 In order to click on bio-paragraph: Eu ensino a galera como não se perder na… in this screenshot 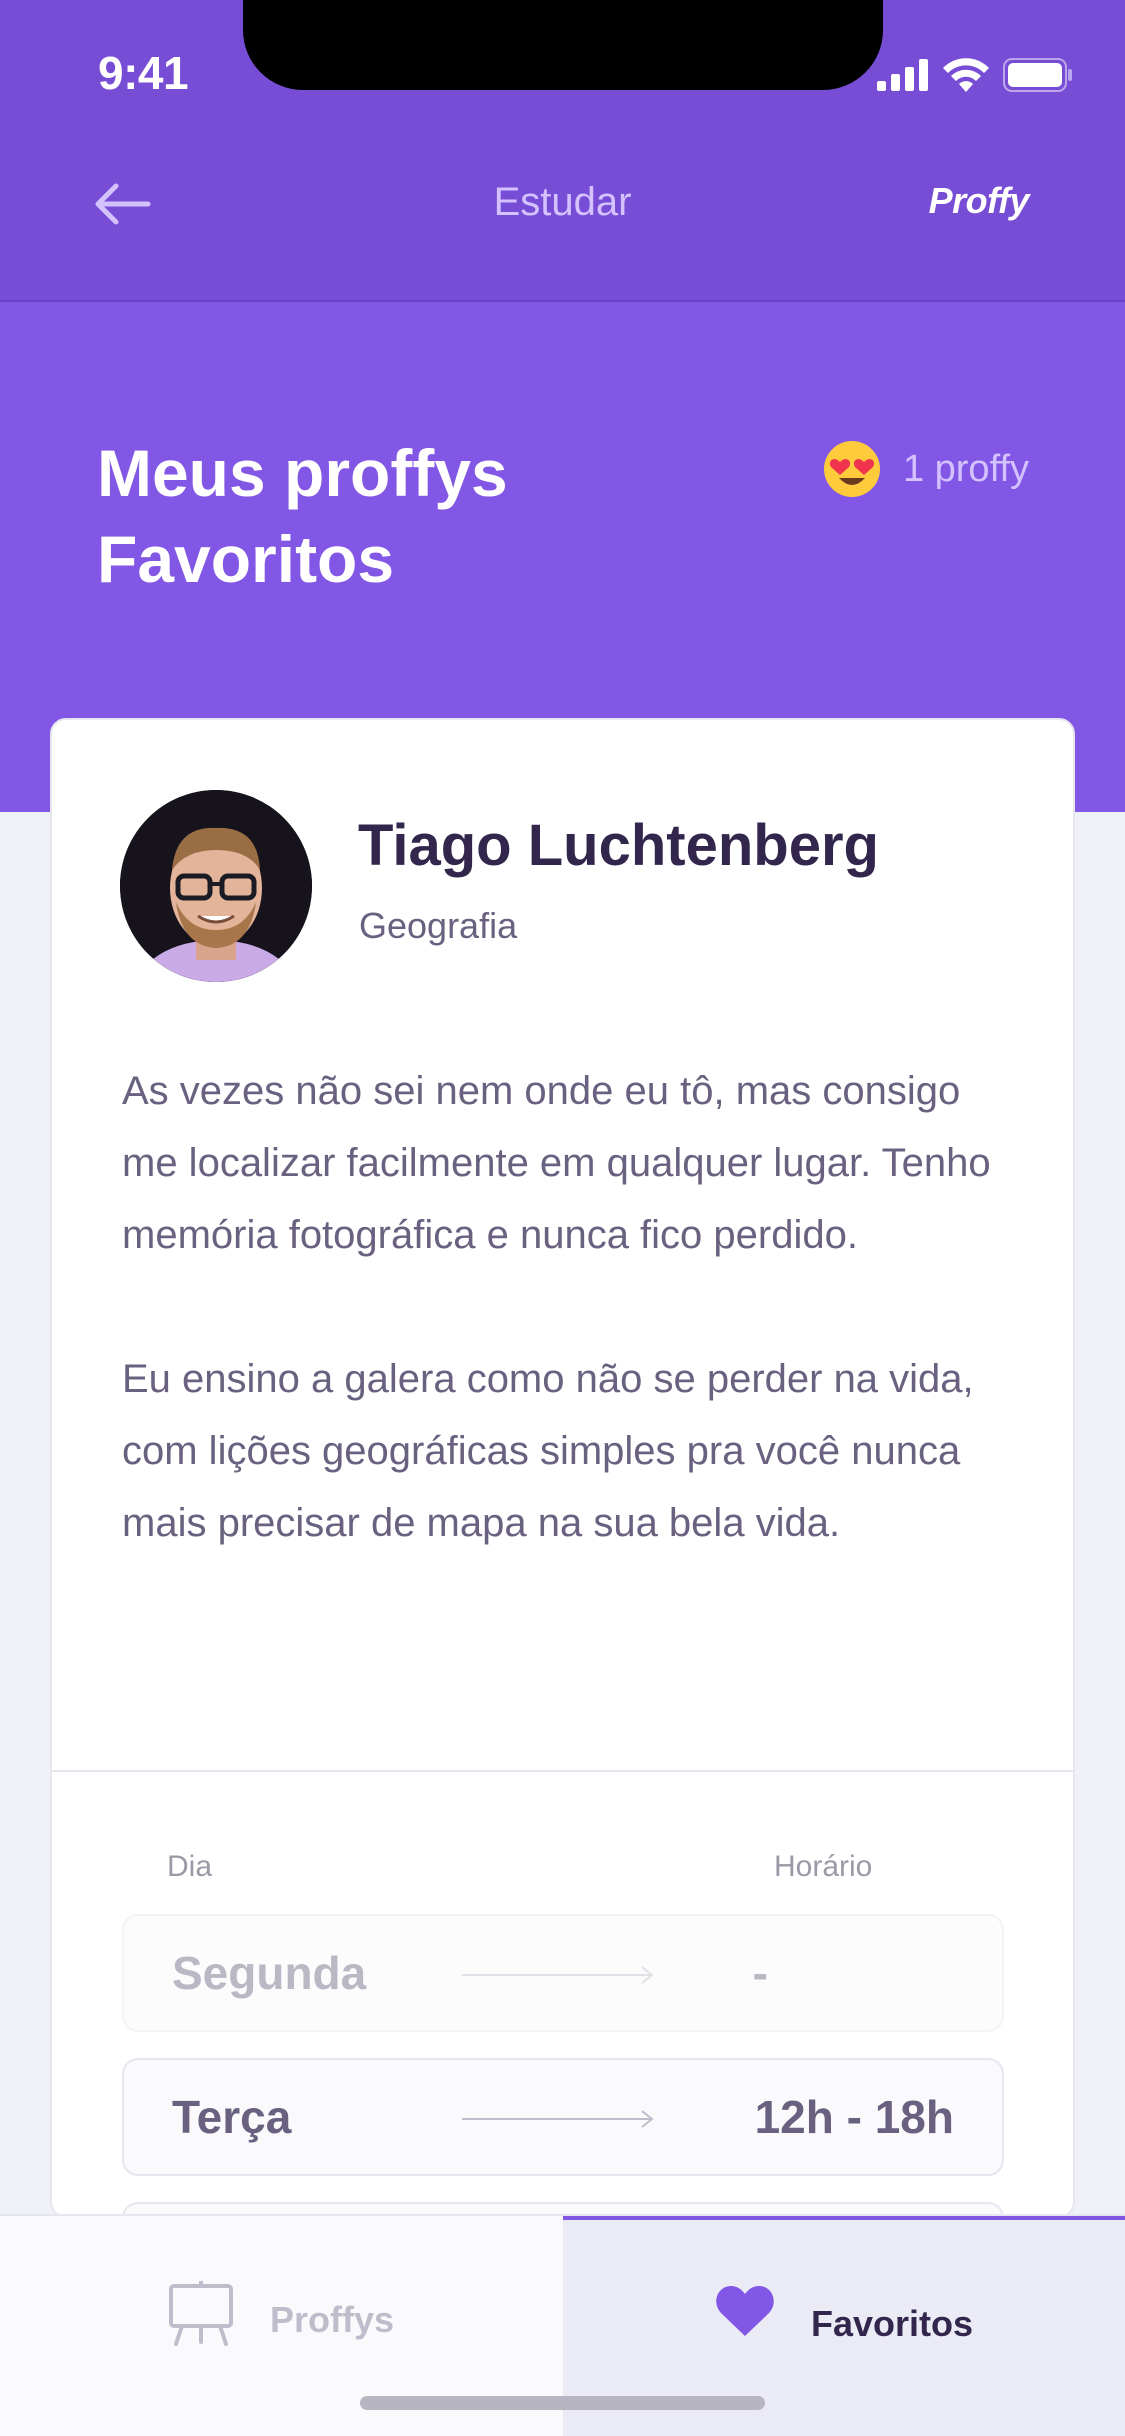, I will do `click(548, 1451)`.